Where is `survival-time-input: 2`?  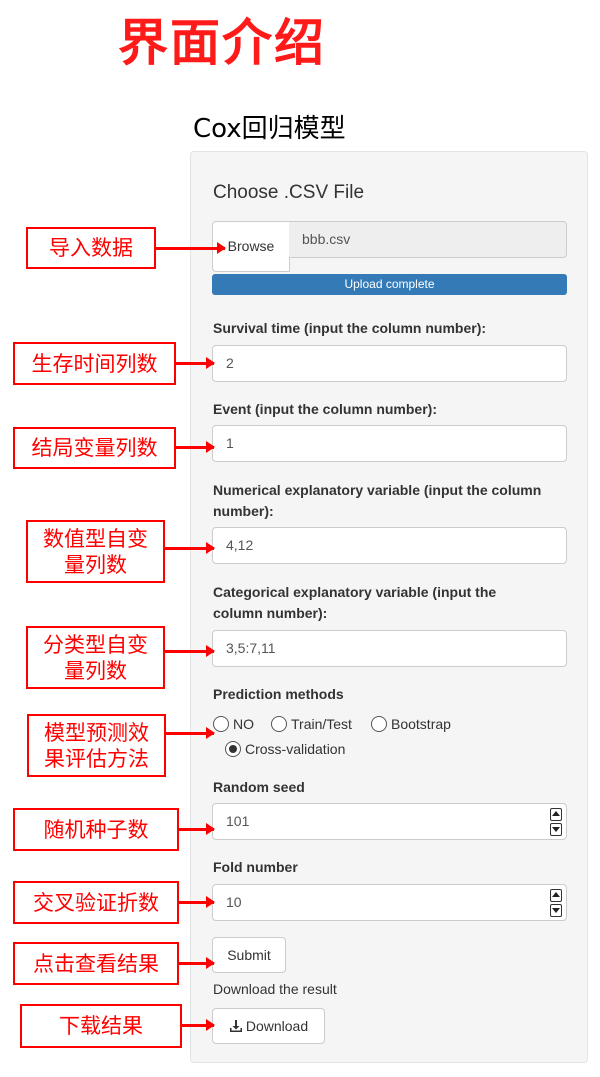
survival-time-input: 2 is located at coordinates (389, 363).